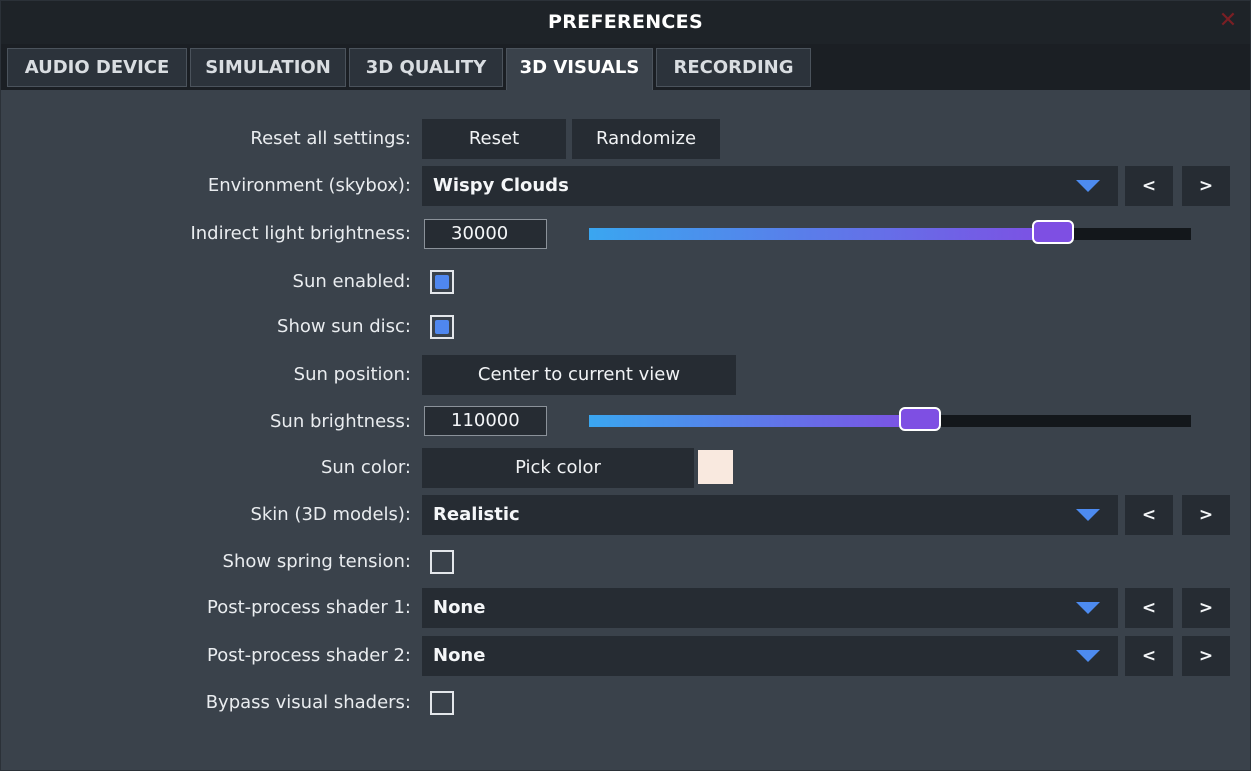  What do you see at coordinates (501, 185) in the screenshot?
I see `environment-value: Wispy Clouds` at bounding box center [501, 185].